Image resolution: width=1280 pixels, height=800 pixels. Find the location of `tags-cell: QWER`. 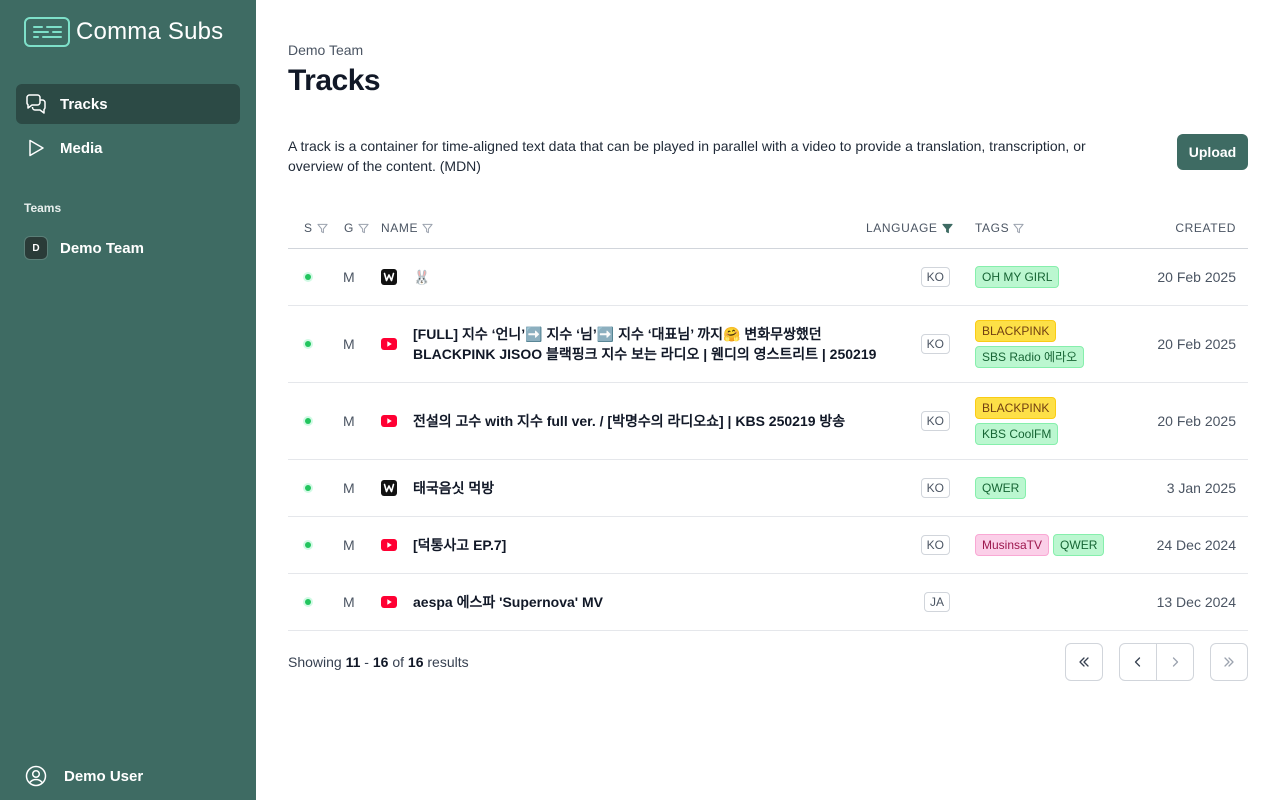

tags-cell: QWER is located at coordinates (1001, 488).